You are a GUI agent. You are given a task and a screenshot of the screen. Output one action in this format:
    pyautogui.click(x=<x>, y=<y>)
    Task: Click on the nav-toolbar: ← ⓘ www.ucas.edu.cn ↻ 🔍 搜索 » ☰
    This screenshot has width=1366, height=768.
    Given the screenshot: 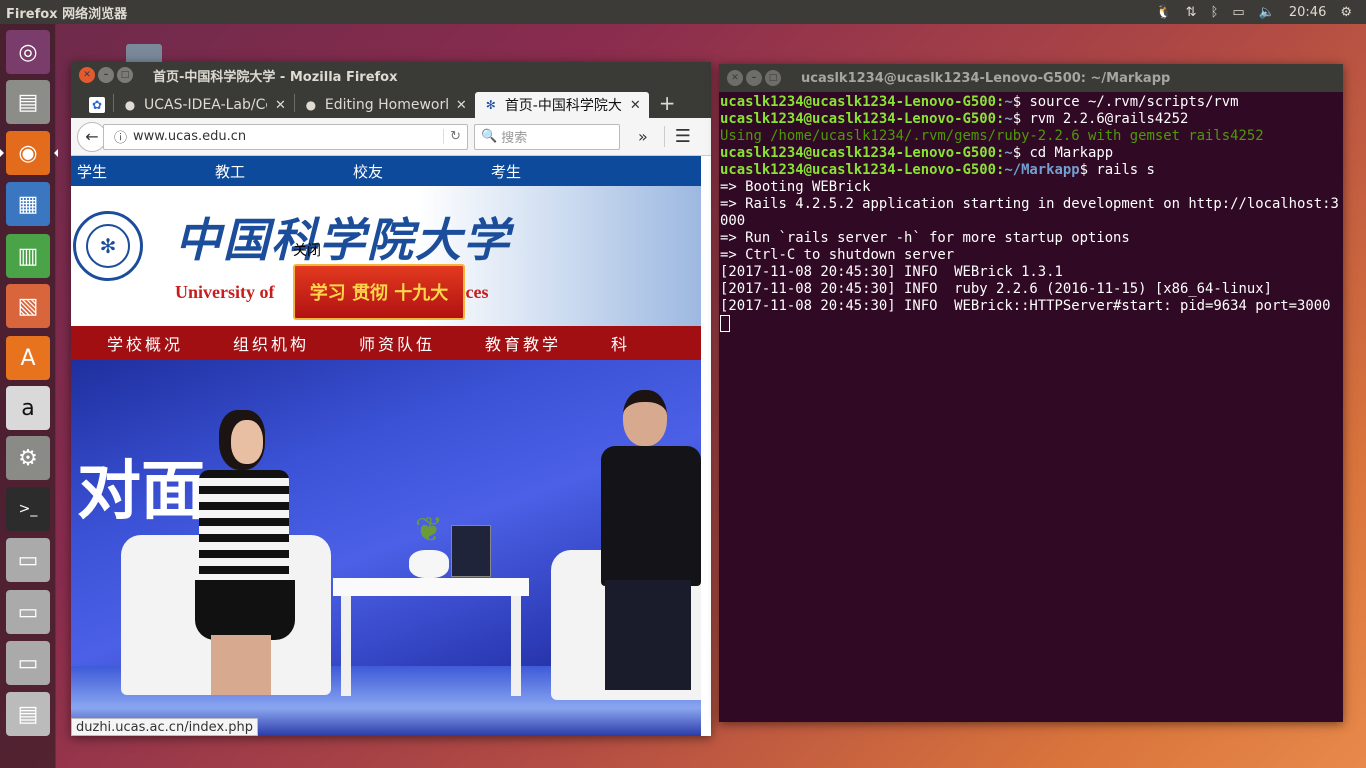 What is the action you would take?
    pyautogui.click(x=391, y=137)
    